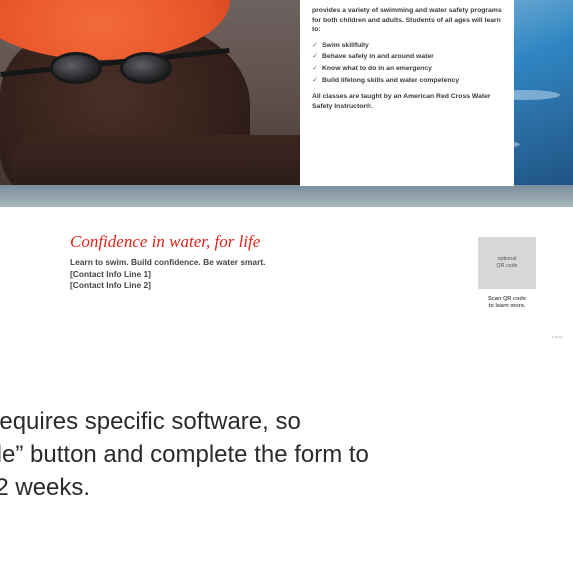 Image resolution: width=573 pixels, height=568 pixels. Describe the element at coordinates (110, 273) in the screenshot. I see `contact-info-line-1: [Contact Info Line 1]` at that location.